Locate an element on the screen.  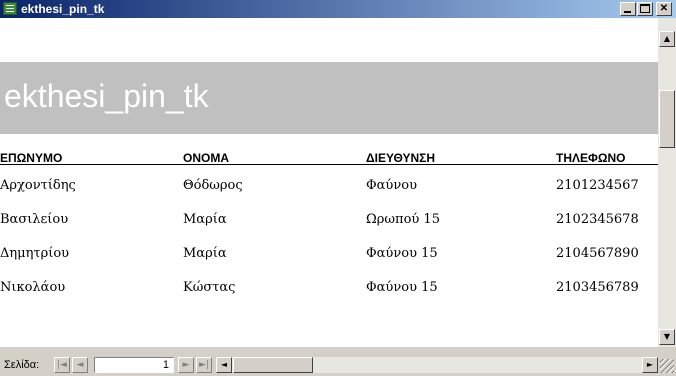
scroll-right-arrow-icon: ► is located at coordinates (650, 365).